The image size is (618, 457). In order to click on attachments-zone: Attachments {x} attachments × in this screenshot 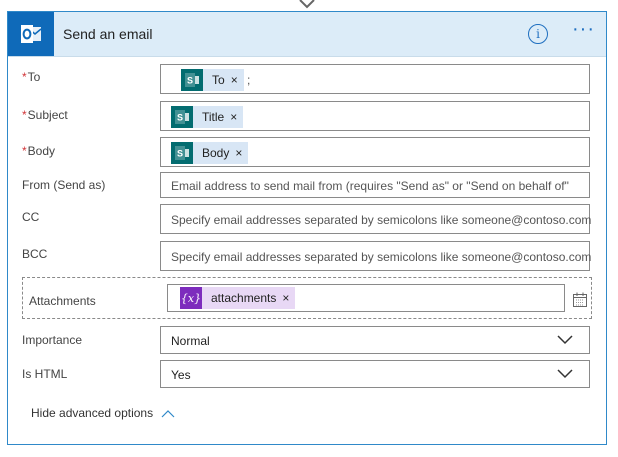, I will do `click(307, 298)`.